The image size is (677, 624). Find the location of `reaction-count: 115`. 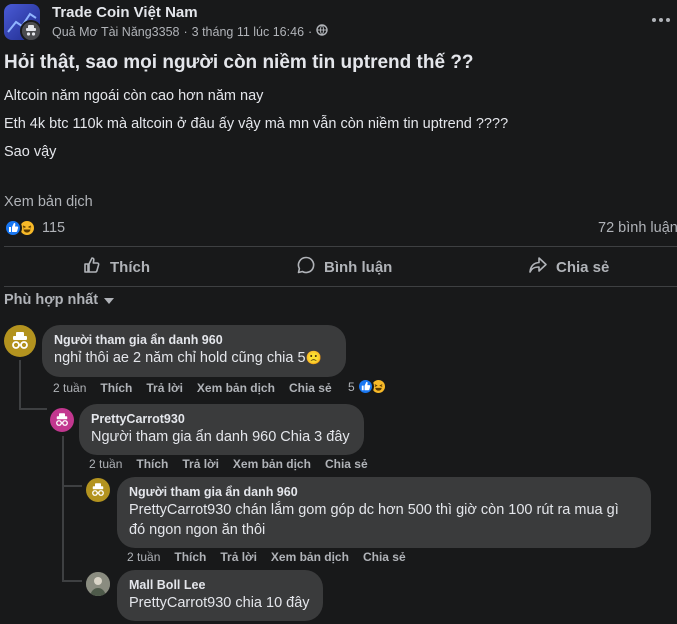

reaction-count: 115 is located at coordinates (54, 228).